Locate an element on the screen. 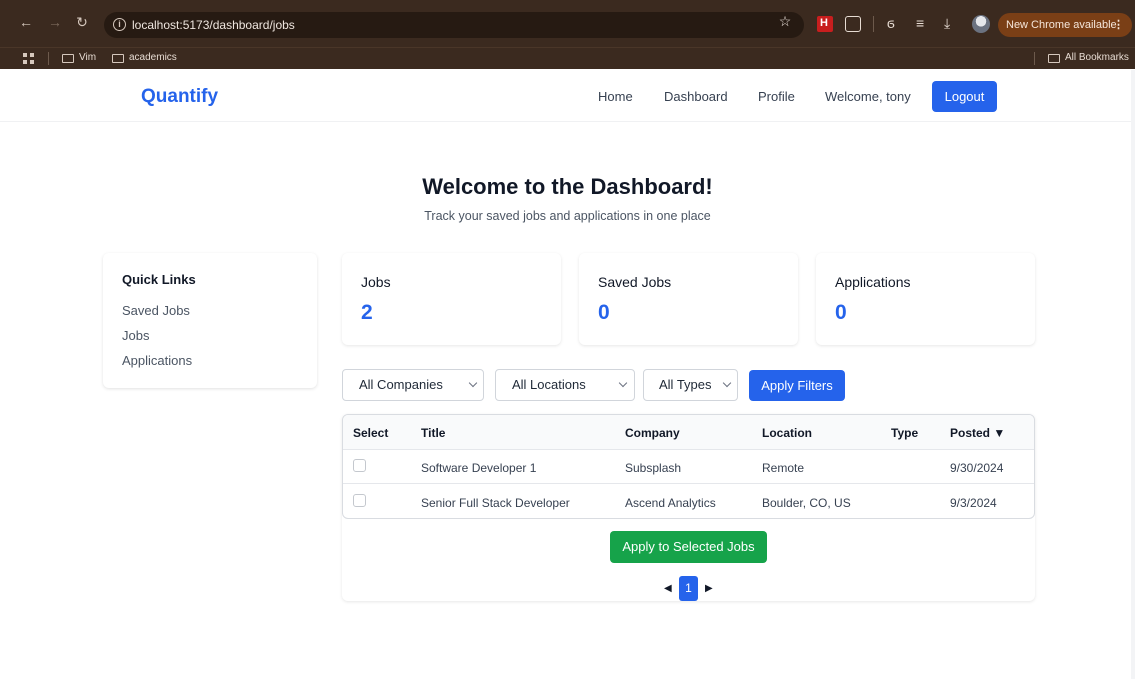 This screenshot has height=679, width=1135. column-posted-sort: Posted ▼ is located at coordinates (977, 433).